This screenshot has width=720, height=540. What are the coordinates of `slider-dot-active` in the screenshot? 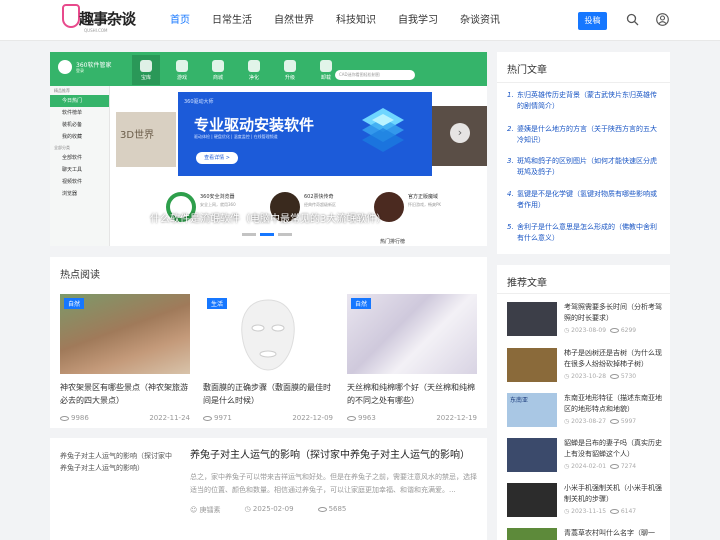 It's located at (267, 234).